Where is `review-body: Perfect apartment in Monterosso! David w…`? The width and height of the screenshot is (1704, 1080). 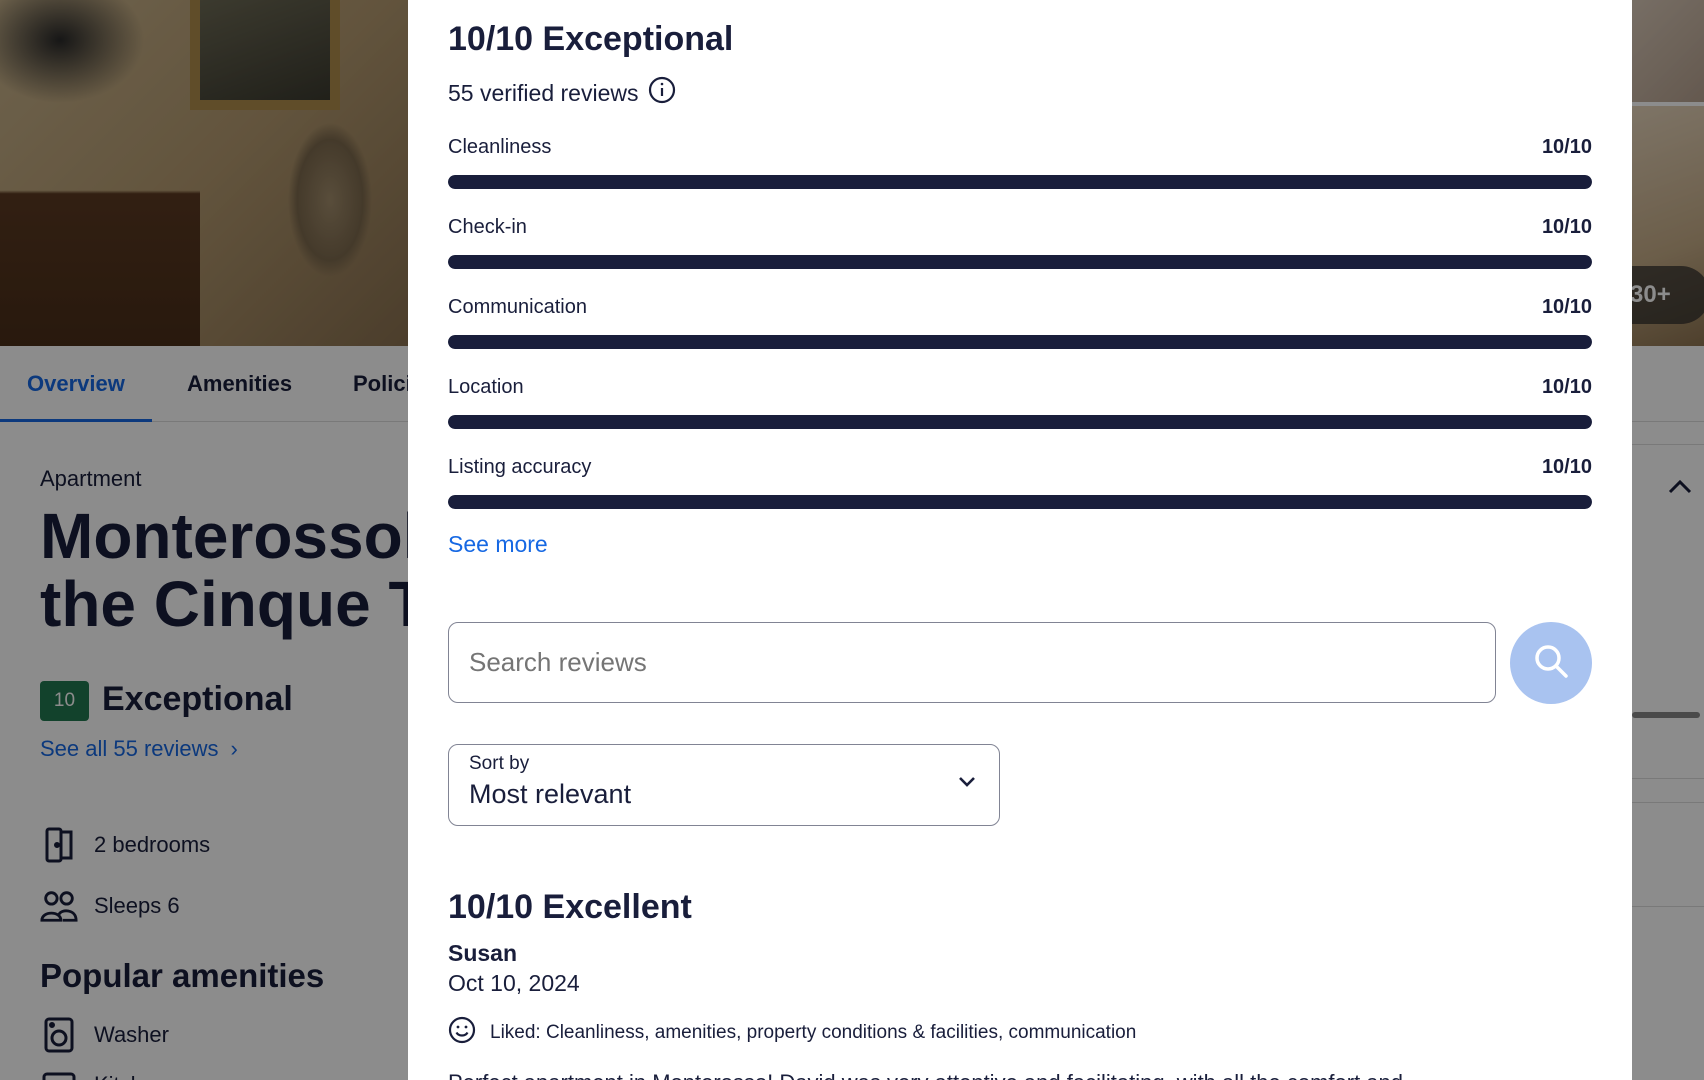
review-body: Perfect apartment in Monterosso! David w… is located at coordinates (925, 1075).